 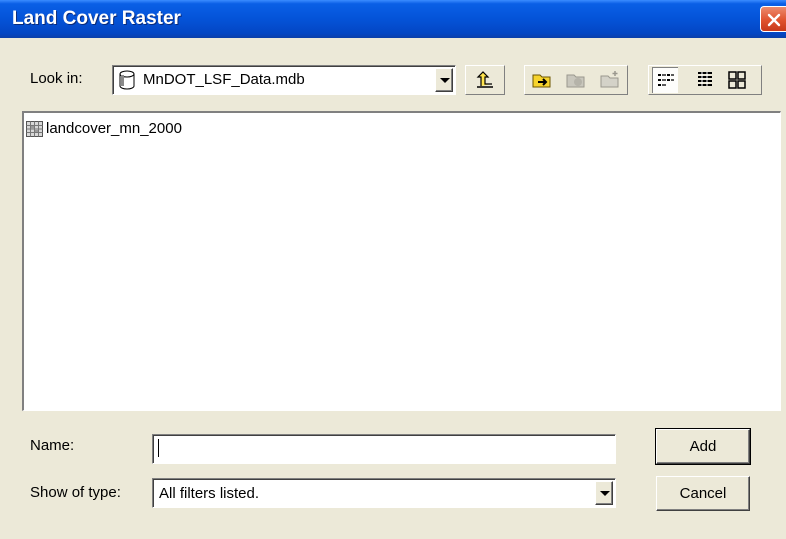 I want to click on up-one-level-button, so click(x=485, y=80).